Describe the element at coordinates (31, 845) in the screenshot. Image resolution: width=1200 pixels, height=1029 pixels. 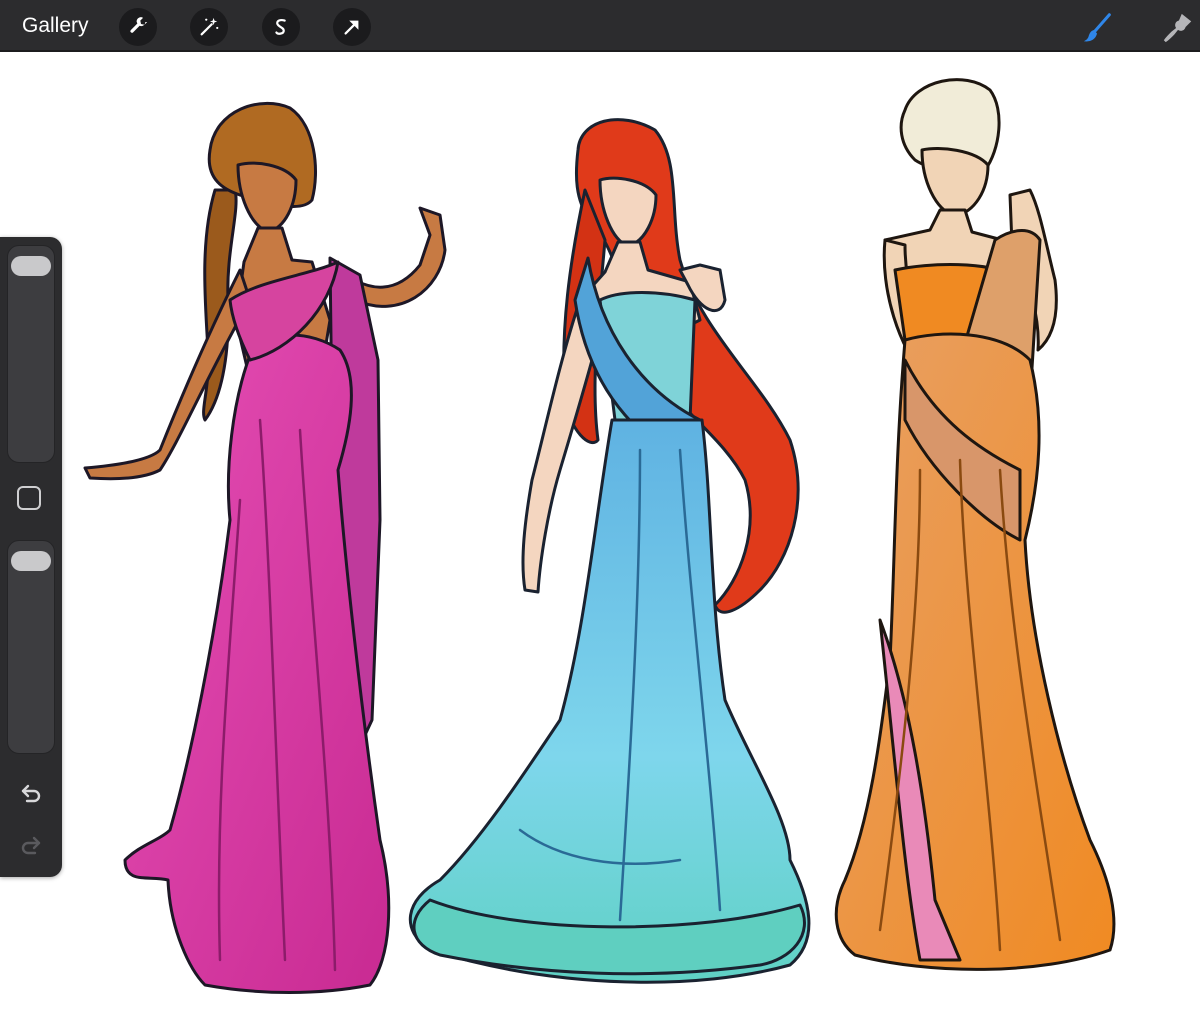
I see `redo-icon` at that location.